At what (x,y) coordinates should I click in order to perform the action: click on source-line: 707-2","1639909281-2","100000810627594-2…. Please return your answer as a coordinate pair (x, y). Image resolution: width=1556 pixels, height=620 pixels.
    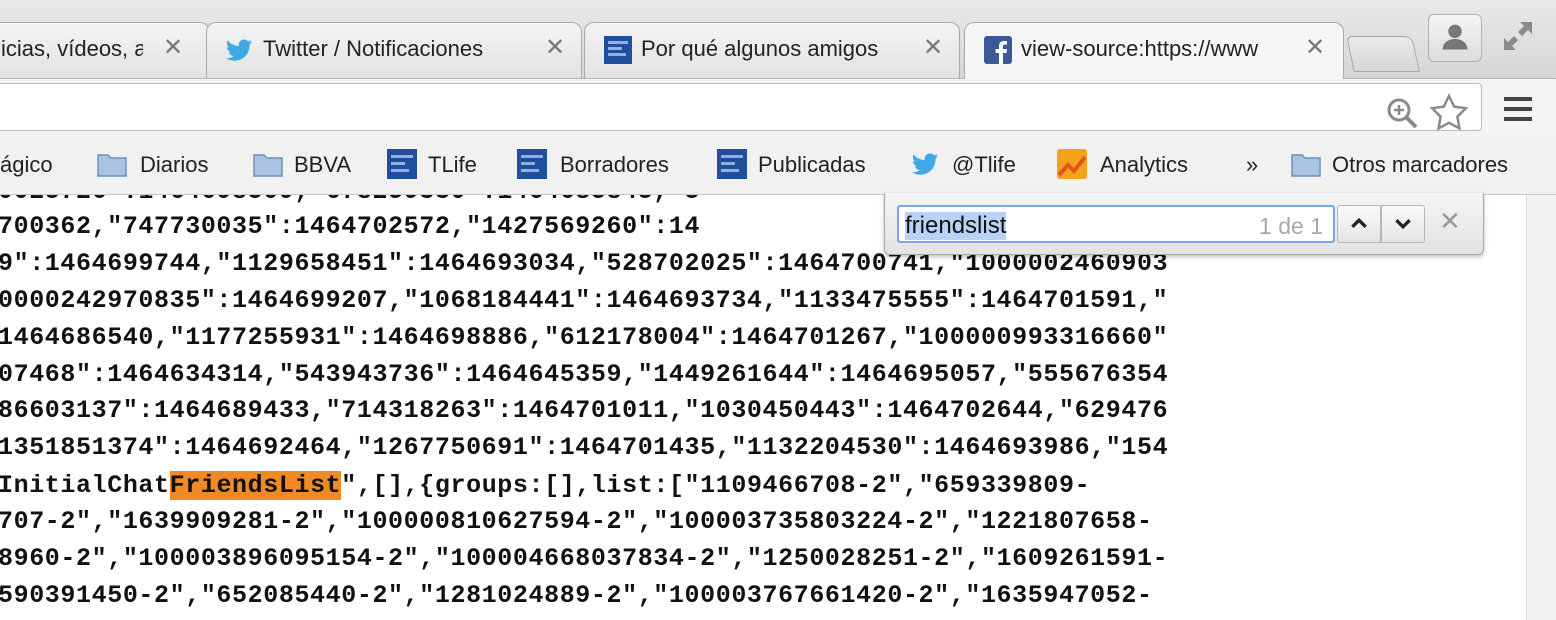
    Looking at the image, I should click on (576, 521).